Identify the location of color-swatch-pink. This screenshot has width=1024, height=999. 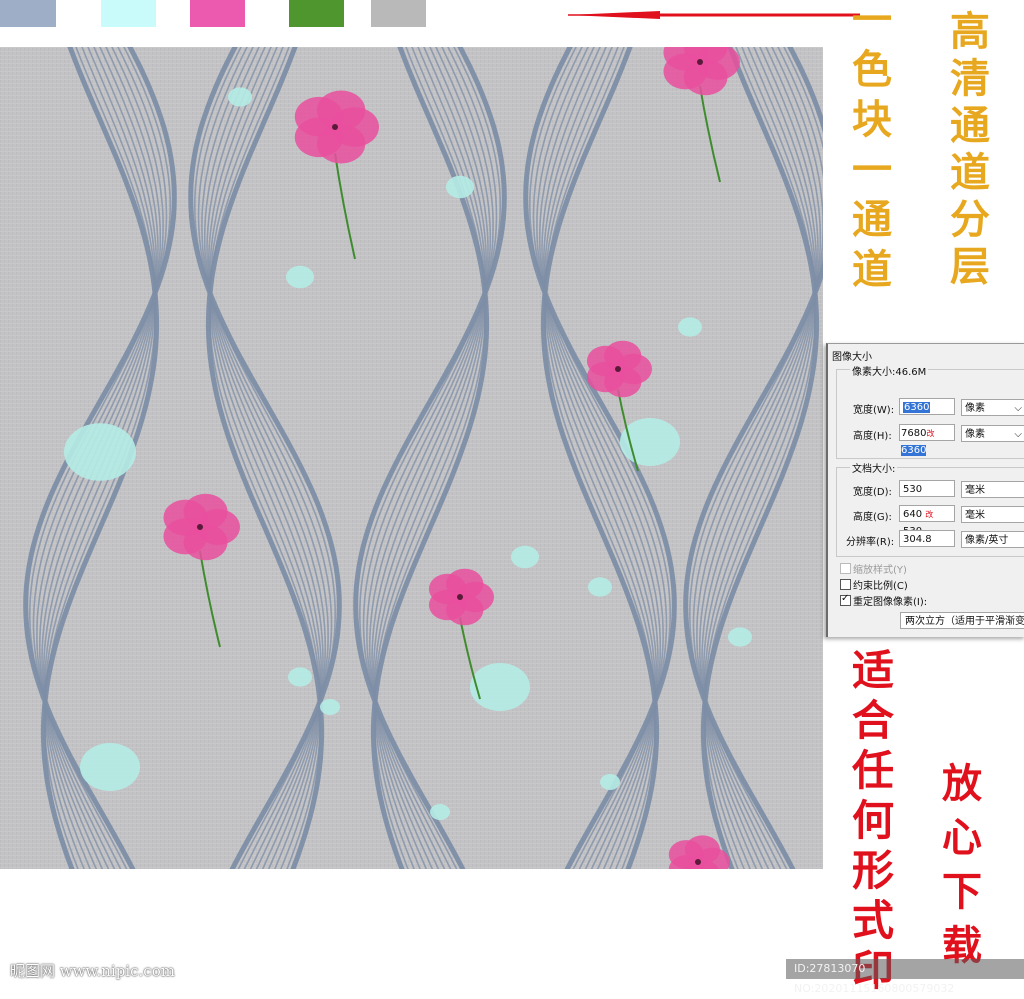
(217, 13).